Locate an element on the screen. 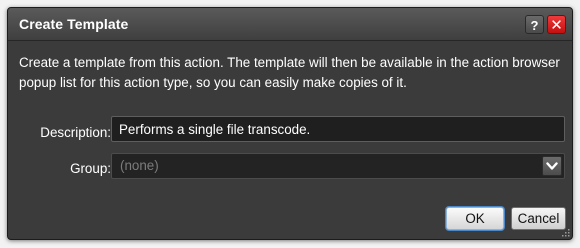 Image resolution: width=580 pixels, height=248 pixels. cancel-button: Cancel is located at coordinates (538, 218).